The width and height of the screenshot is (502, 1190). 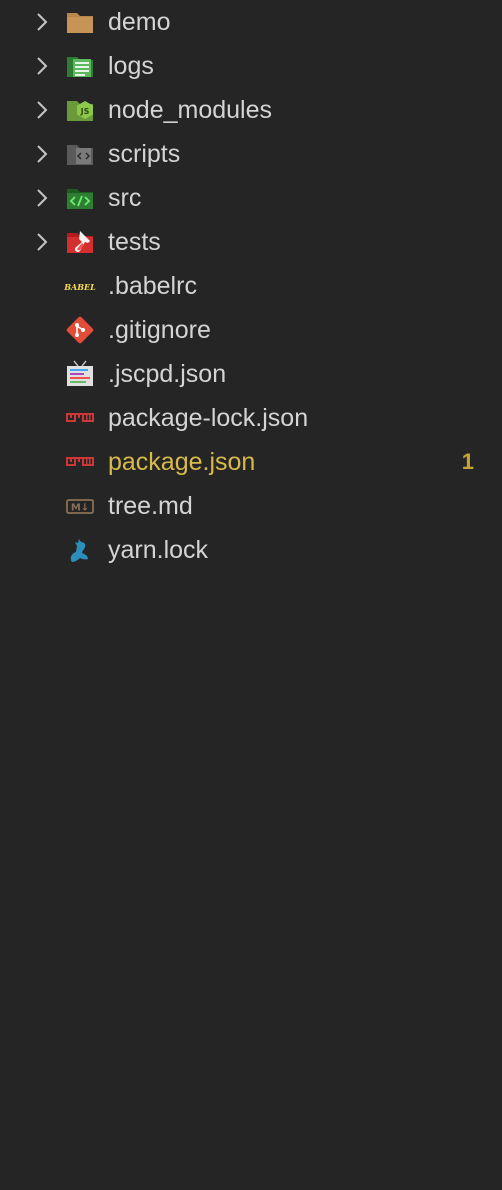 What do you see at coordinates (251, 66) in the screenshot?
I see `tree-item-logs: logs` at bounding box center [251, 66].